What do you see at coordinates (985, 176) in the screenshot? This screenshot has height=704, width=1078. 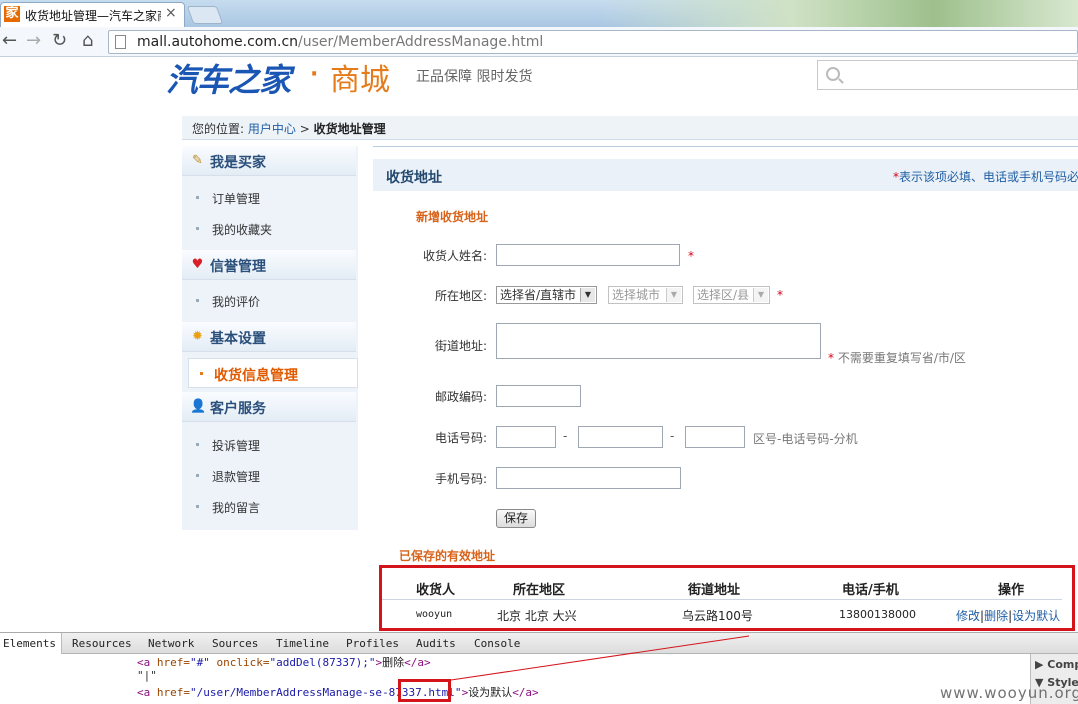 I see `required-note: *表示该项必填、电话或手机号码必` at bounding box center [985, 176].